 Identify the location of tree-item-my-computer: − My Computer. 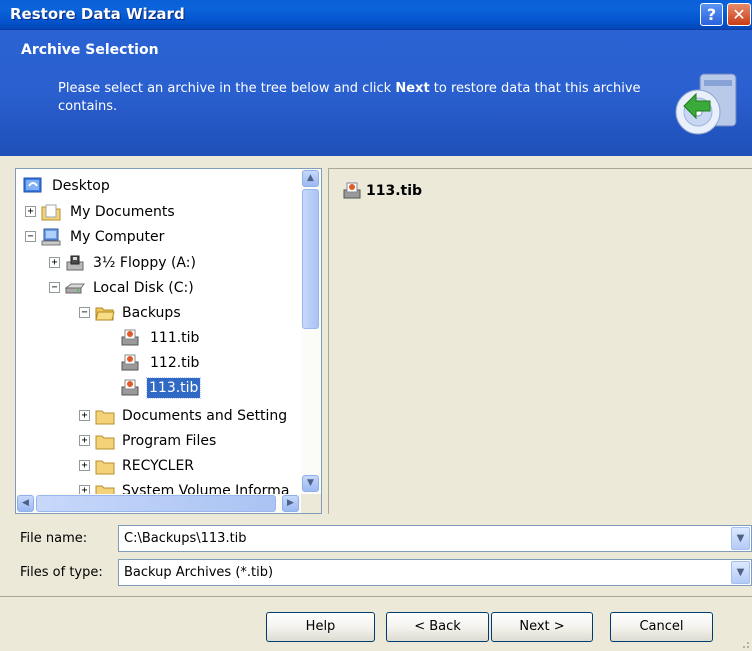
(158, 237).